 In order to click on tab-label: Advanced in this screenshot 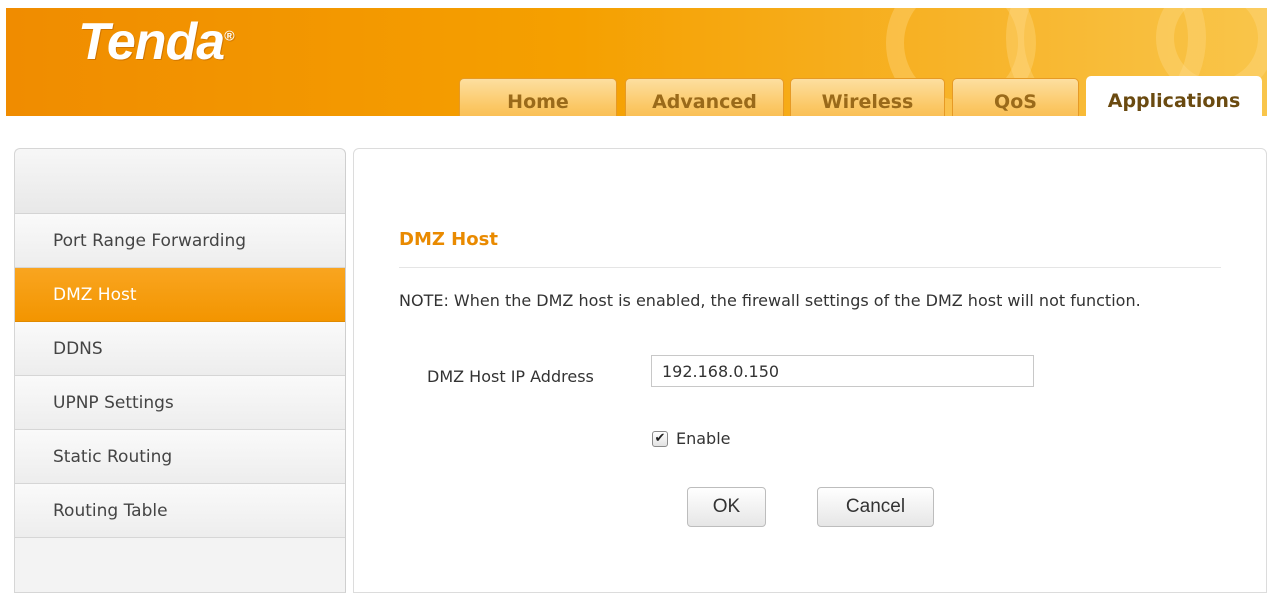, I will do `click(704, 101)`.